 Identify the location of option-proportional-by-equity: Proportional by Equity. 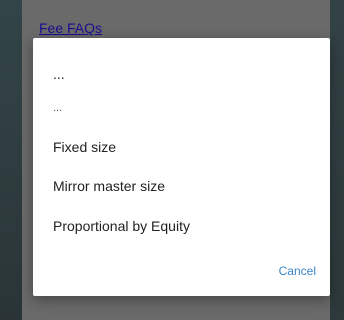
(121, 226).